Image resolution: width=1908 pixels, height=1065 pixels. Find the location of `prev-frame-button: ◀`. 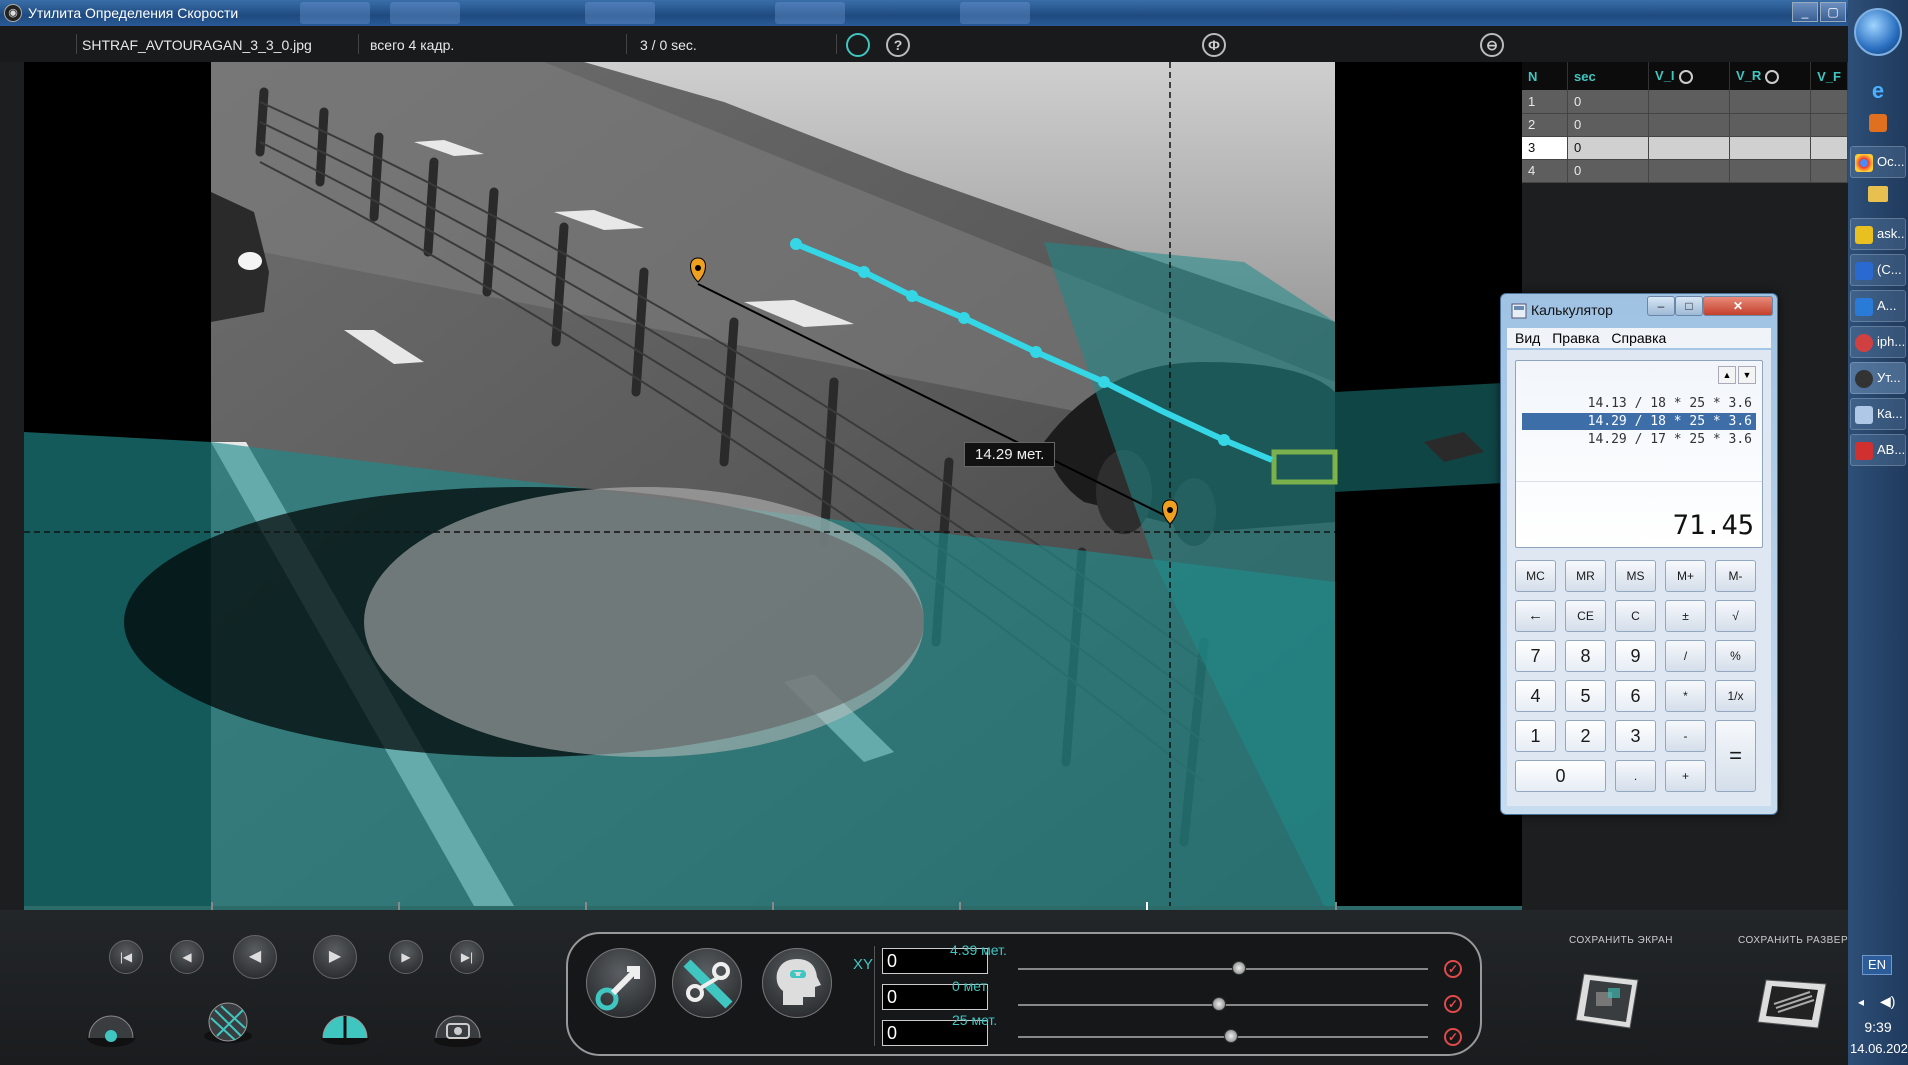

prev-frame-button: ◀ is located at coordinates (255, 957).